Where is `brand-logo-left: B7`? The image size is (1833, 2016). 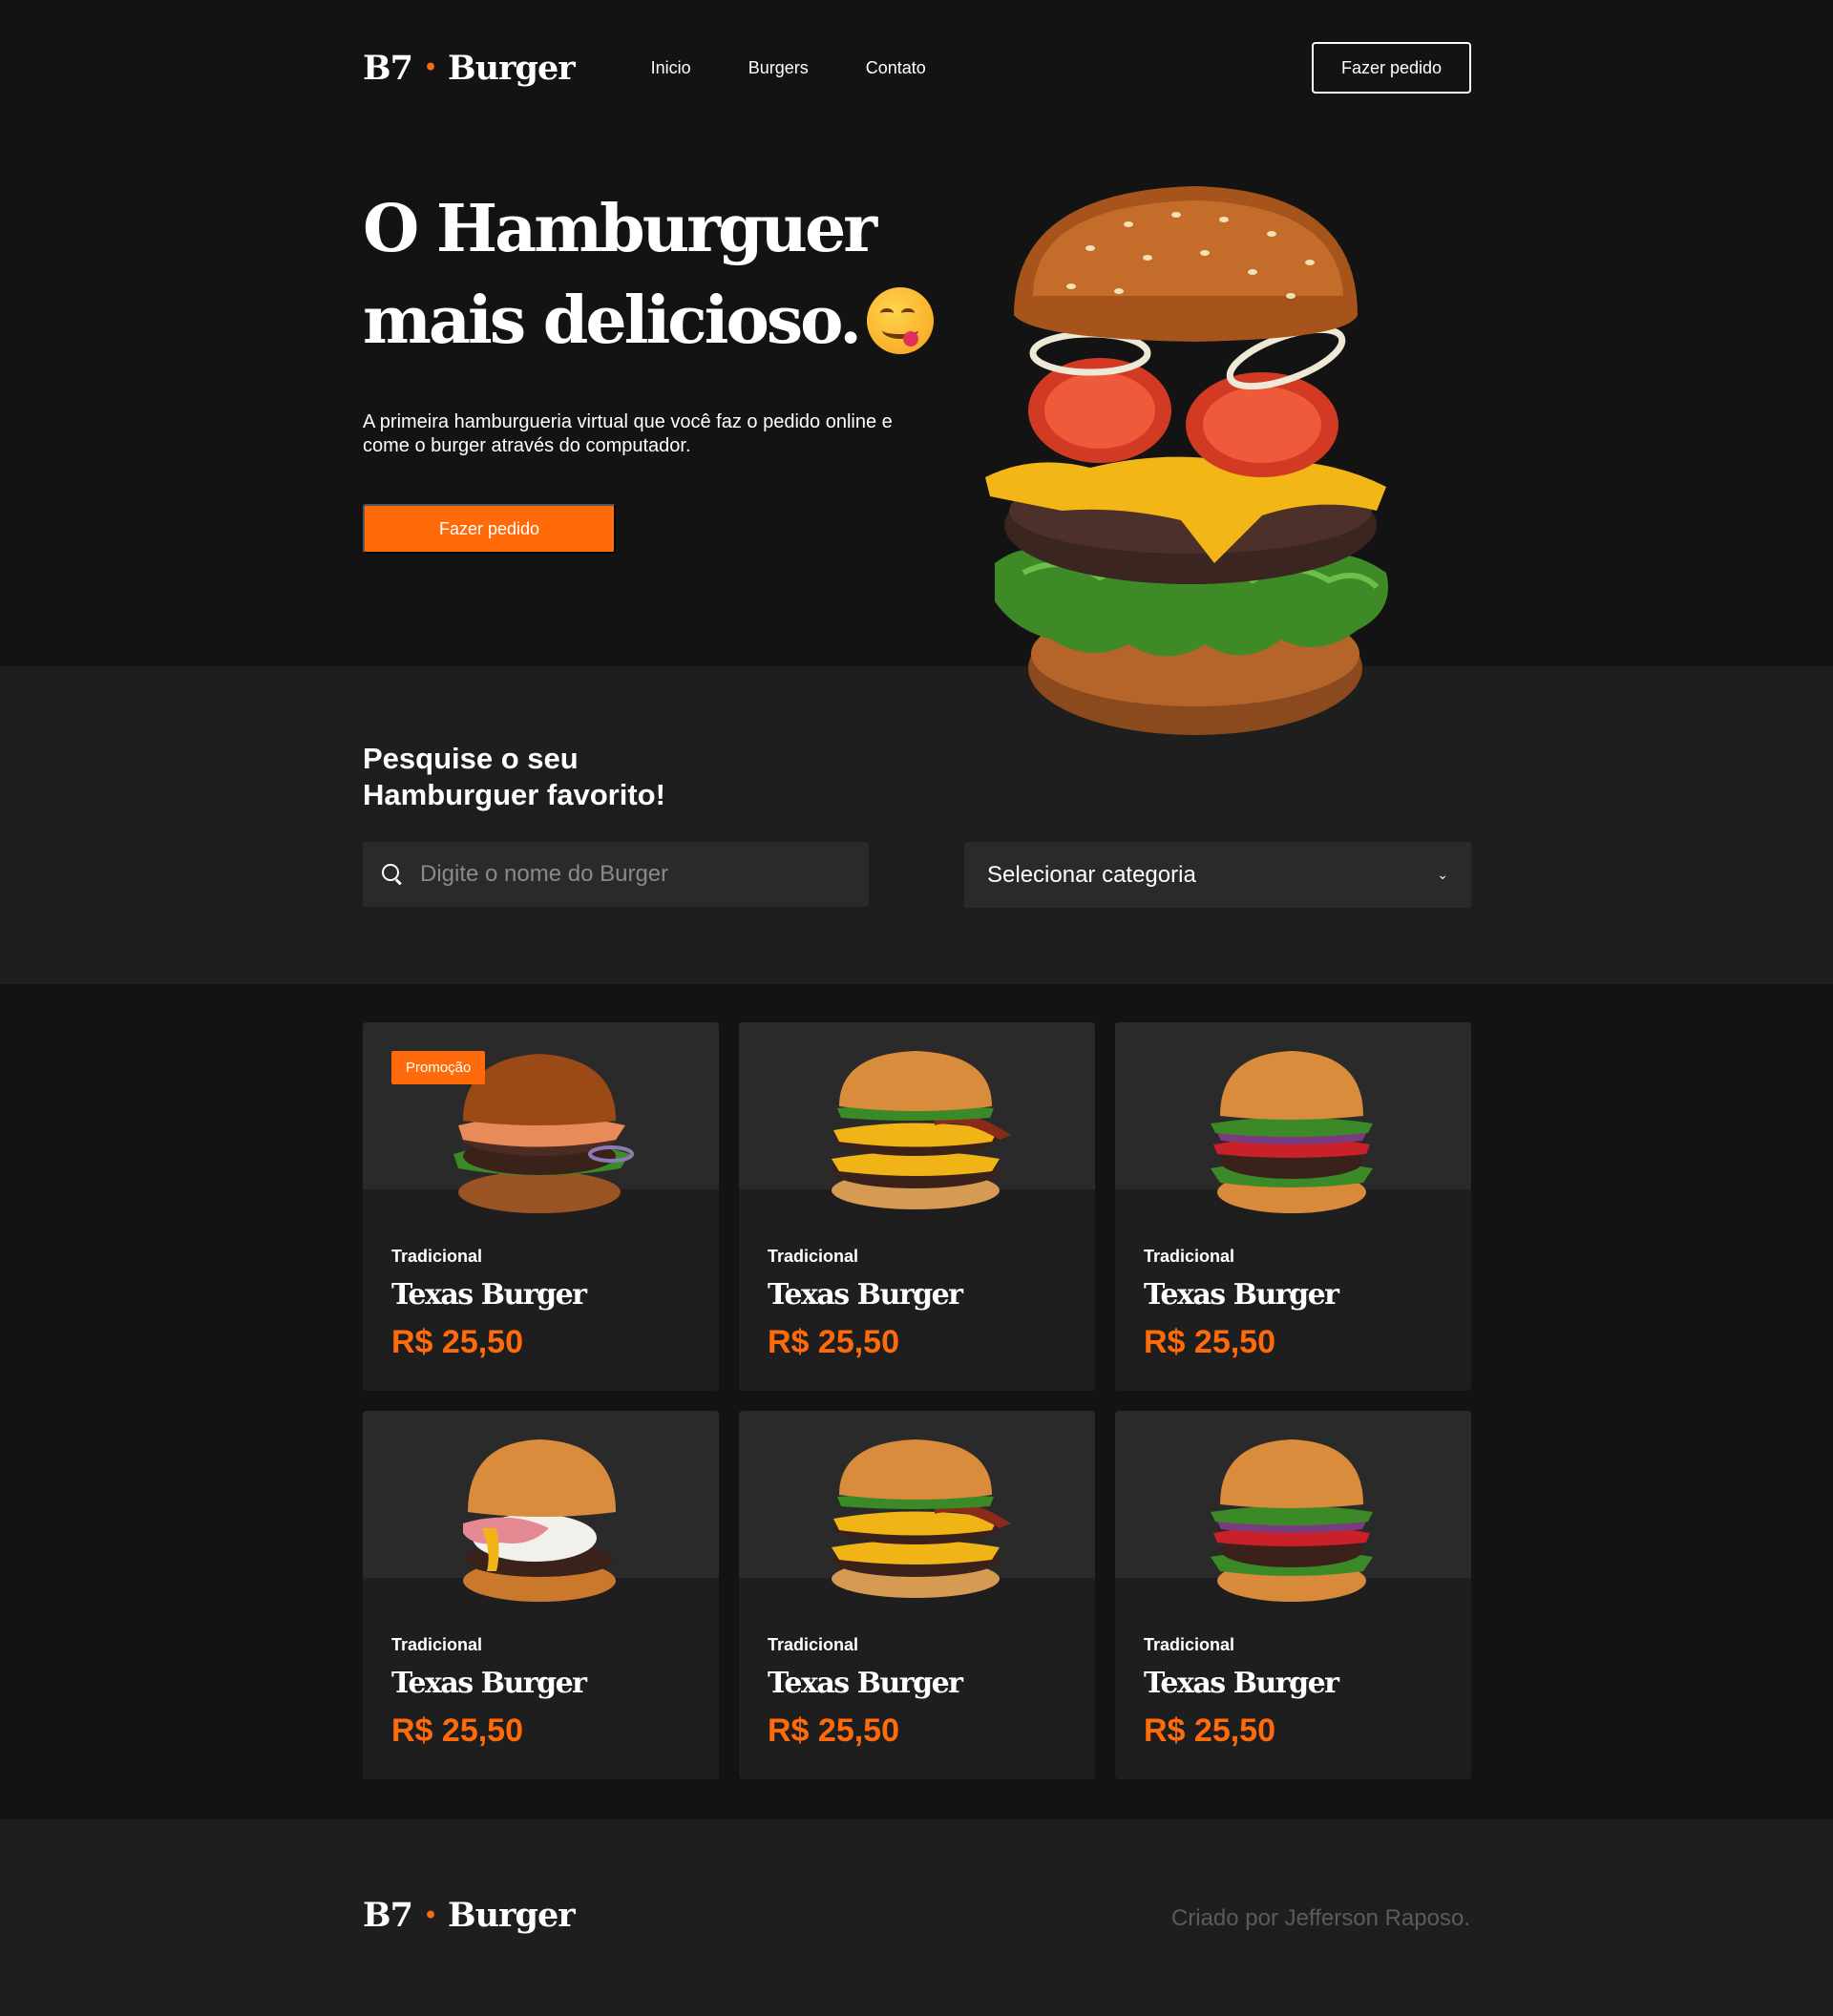 brand-logo-left: B7 is located at coordinates (388, 68).